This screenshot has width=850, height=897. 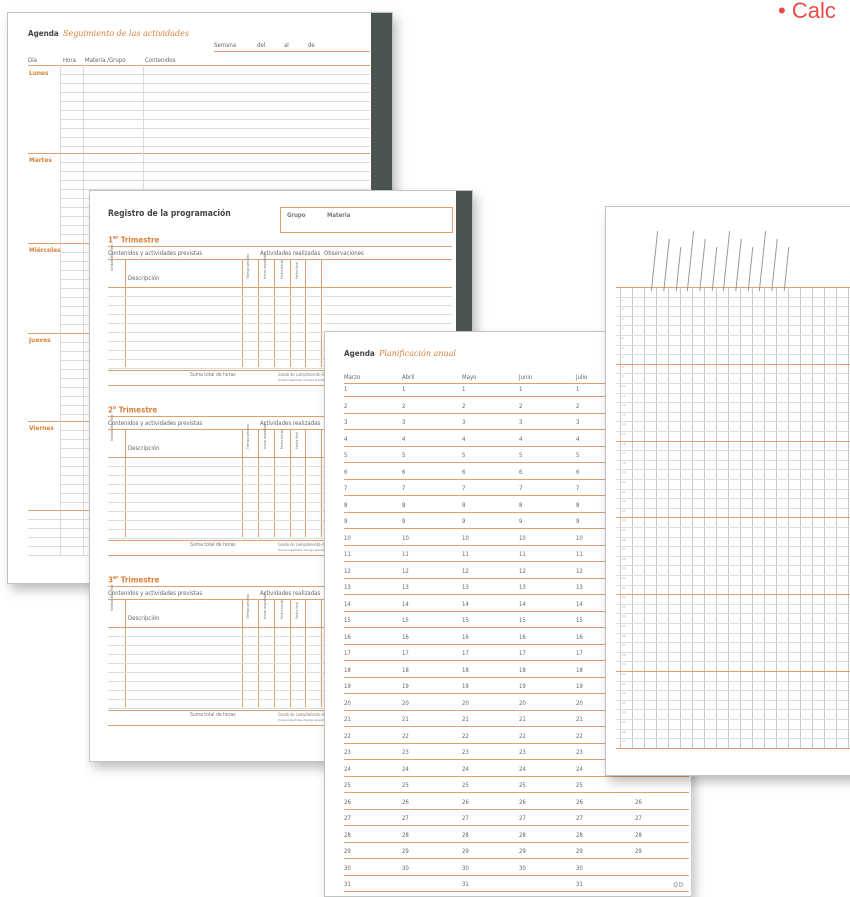 I want to click on day-cell: 3, so click(x=464, y=422).